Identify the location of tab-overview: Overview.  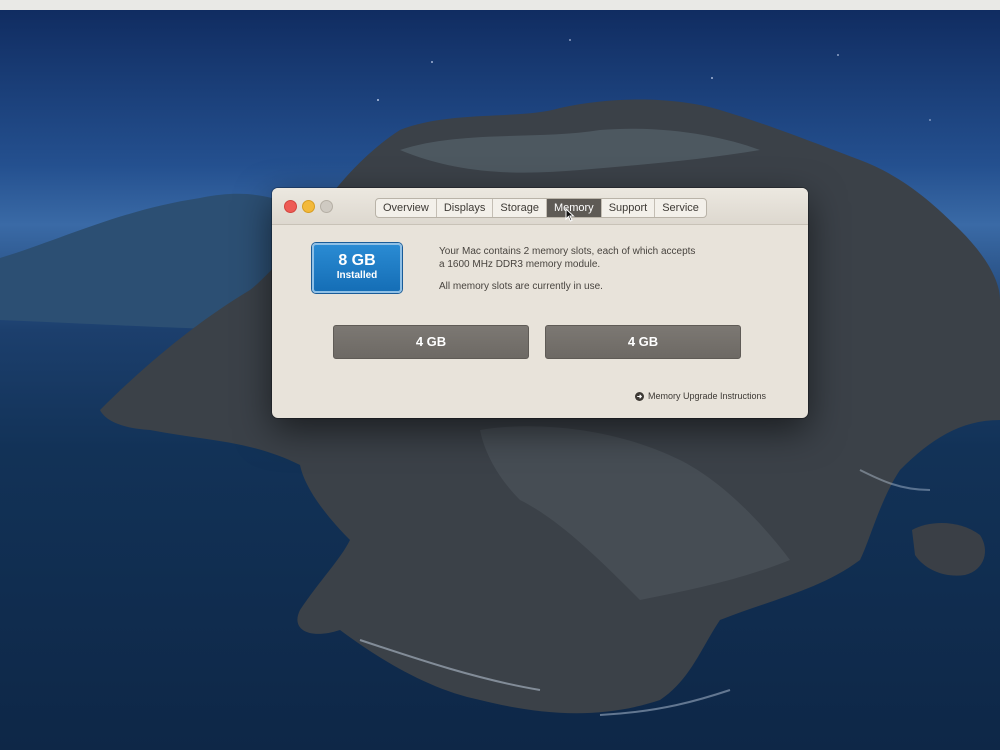
(406, 208).